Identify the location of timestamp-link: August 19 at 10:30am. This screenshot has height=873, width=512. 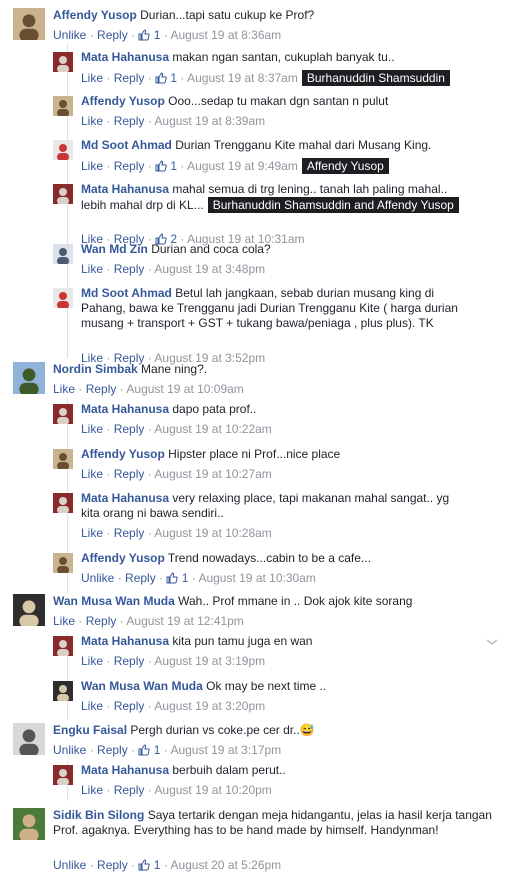
(256, 578).